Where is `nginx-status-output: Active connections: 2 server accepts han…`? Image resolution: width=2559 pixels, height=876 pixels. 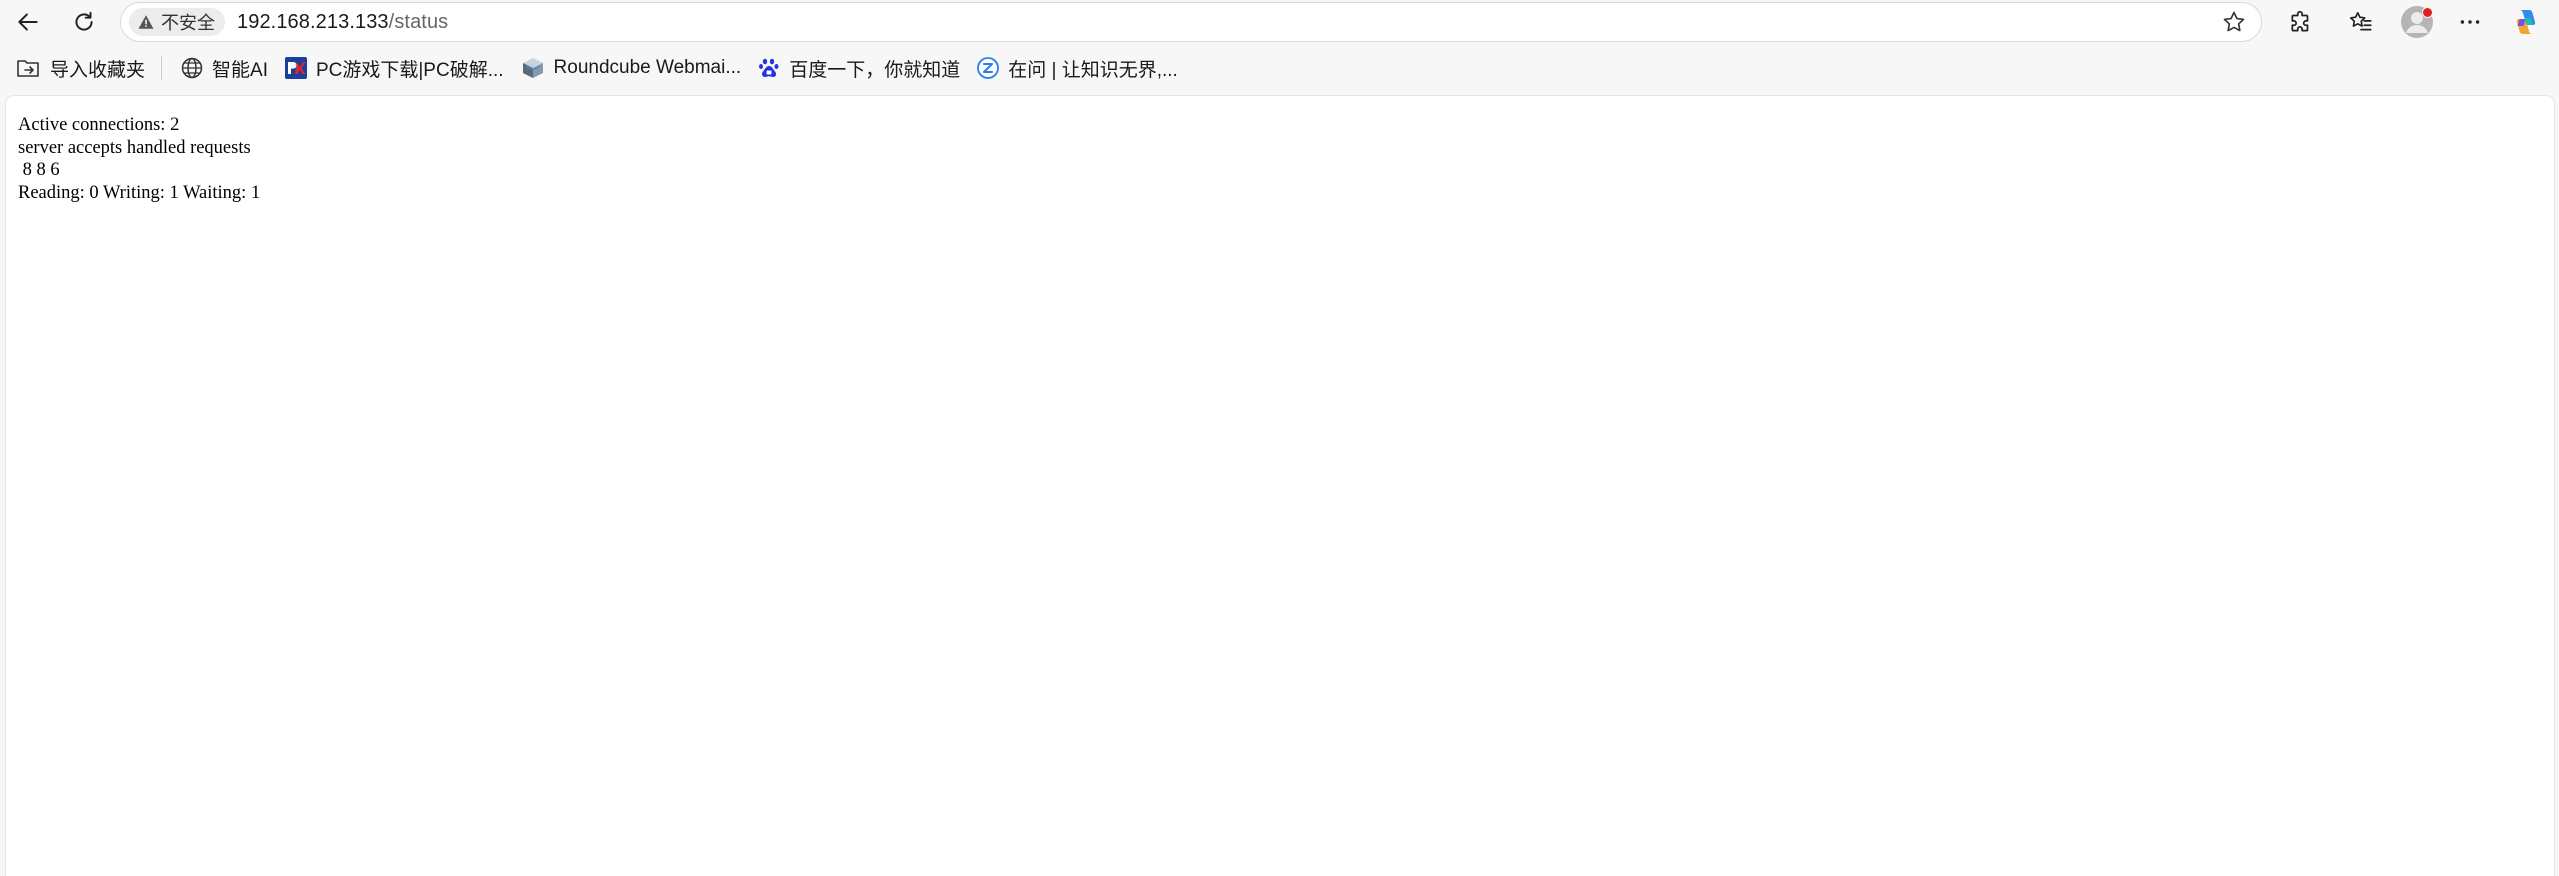 nginx-status-output: Active connections: 2 server accepts han… is located at coordinates (141, 159).